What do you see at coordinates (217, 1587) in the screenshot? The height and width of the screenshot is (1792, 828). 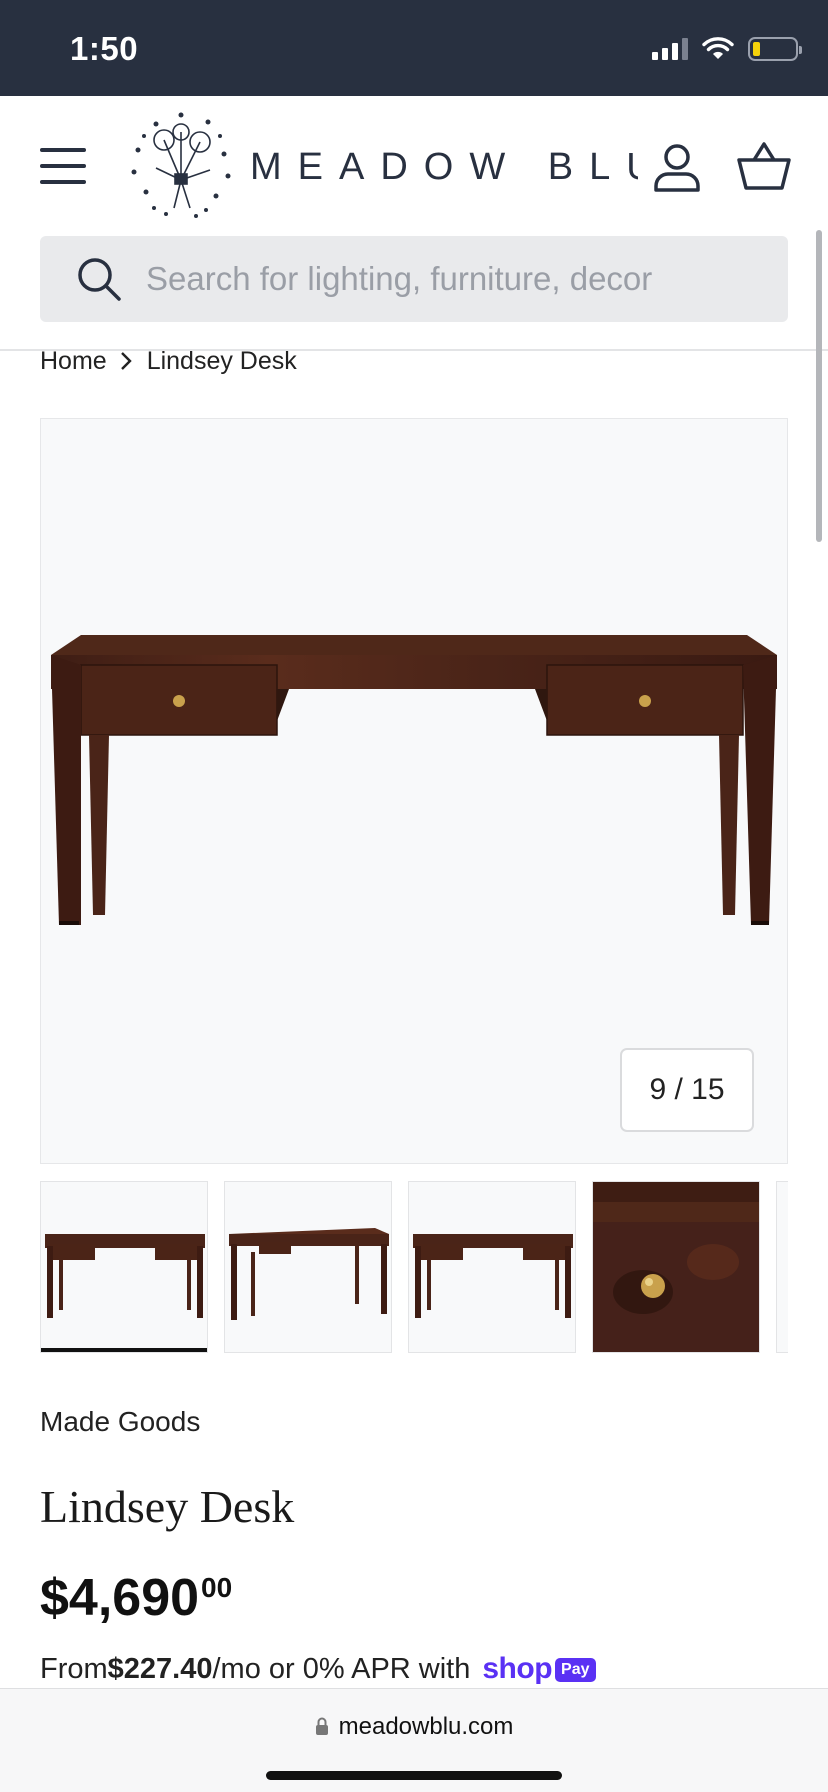 I see `price-cents: 00` at bounding box center [217, 1587].